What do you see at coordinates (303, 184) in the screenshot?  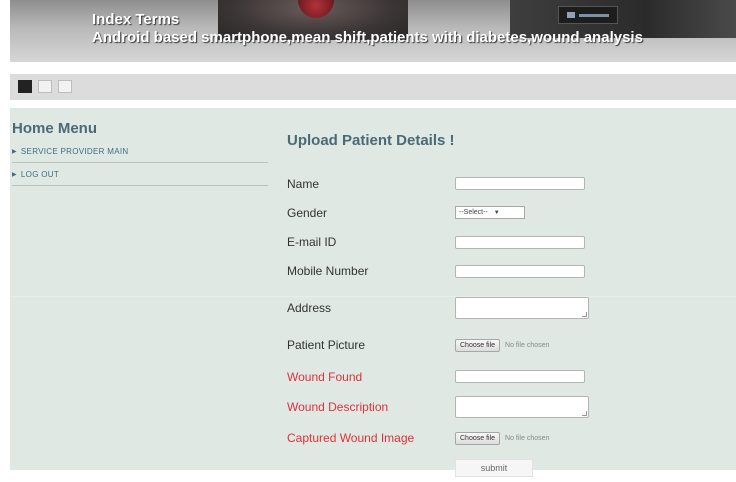 I see `name-label: Name` at bounding box center [303, 184].